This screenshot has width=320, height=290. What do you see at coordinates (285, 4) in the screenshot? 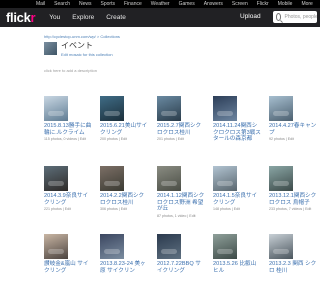
I see `topbar-link-mobile: Mobile` at bounding box center [285, 4].